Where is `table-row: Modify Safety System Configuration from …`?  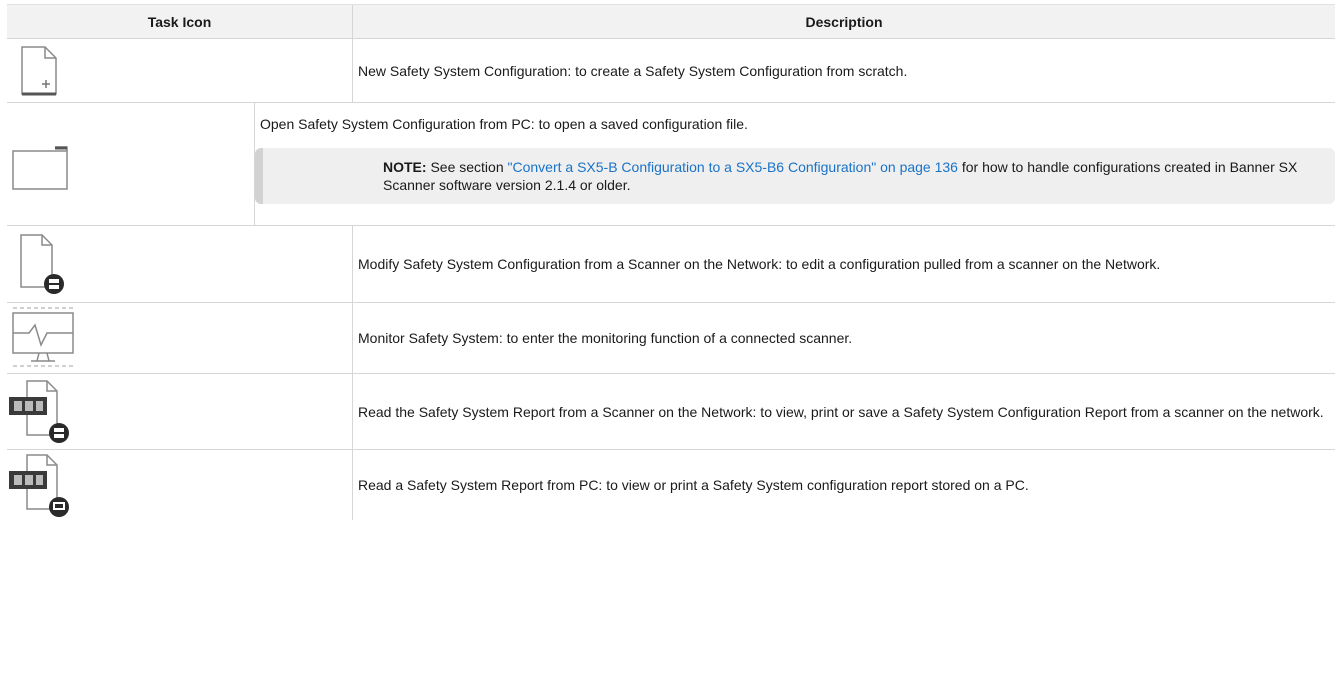 table-row: Modify Safety System Configuration from … is located at coordinates (671, 264).